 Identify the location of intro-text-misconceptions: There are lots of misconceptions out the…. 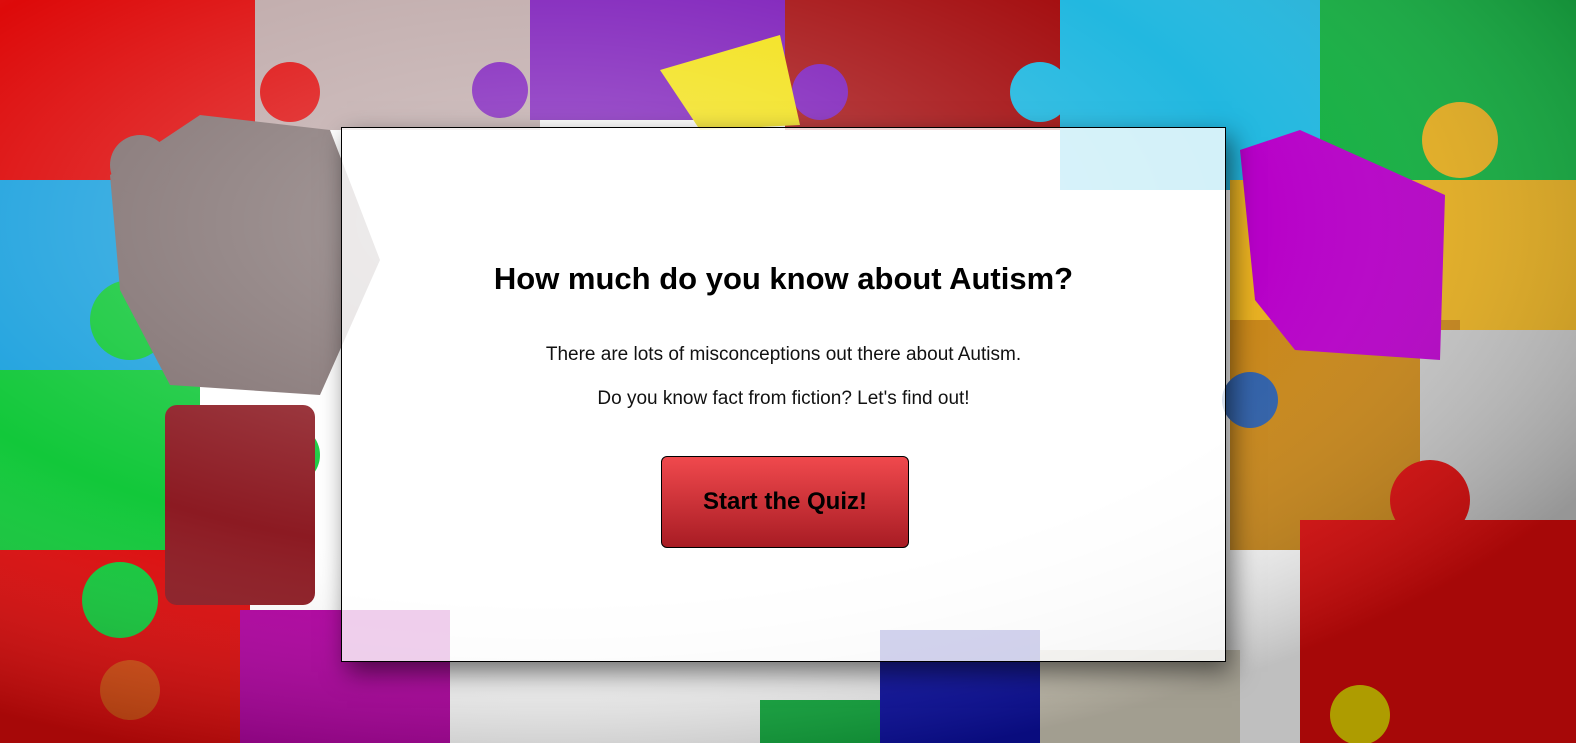
(783, 354).